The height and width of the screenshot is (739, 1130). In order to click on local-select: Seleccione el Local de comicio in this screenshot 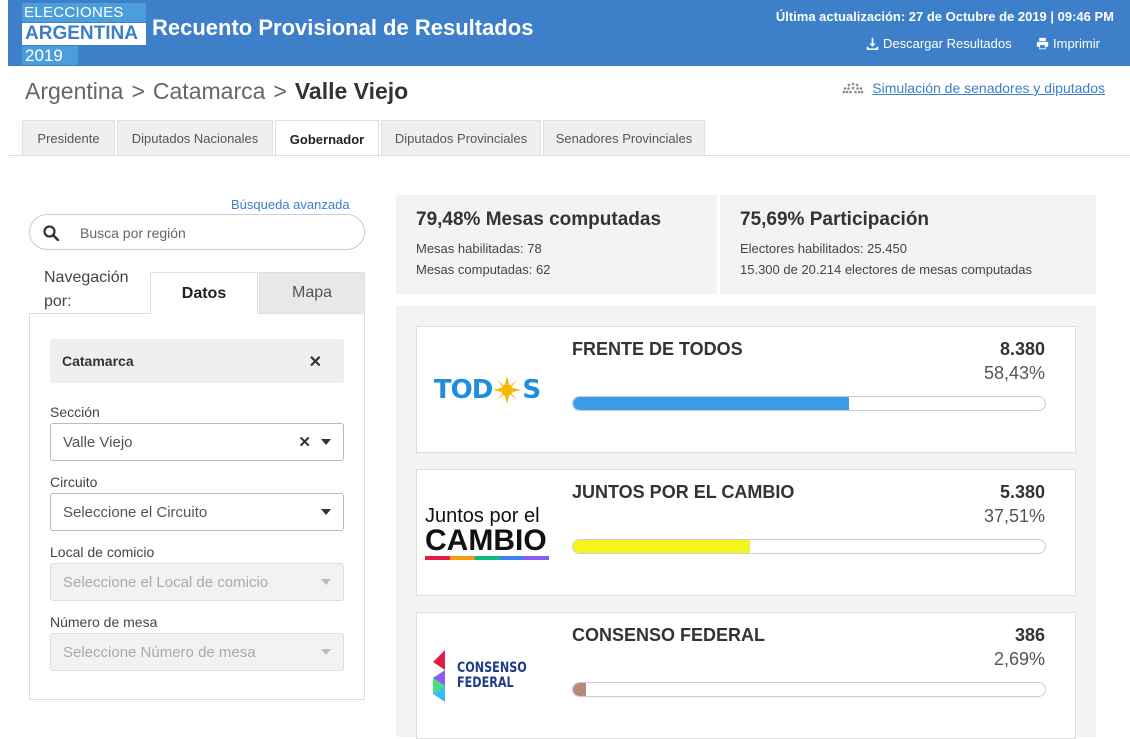, I will do `click(197, 582)`.